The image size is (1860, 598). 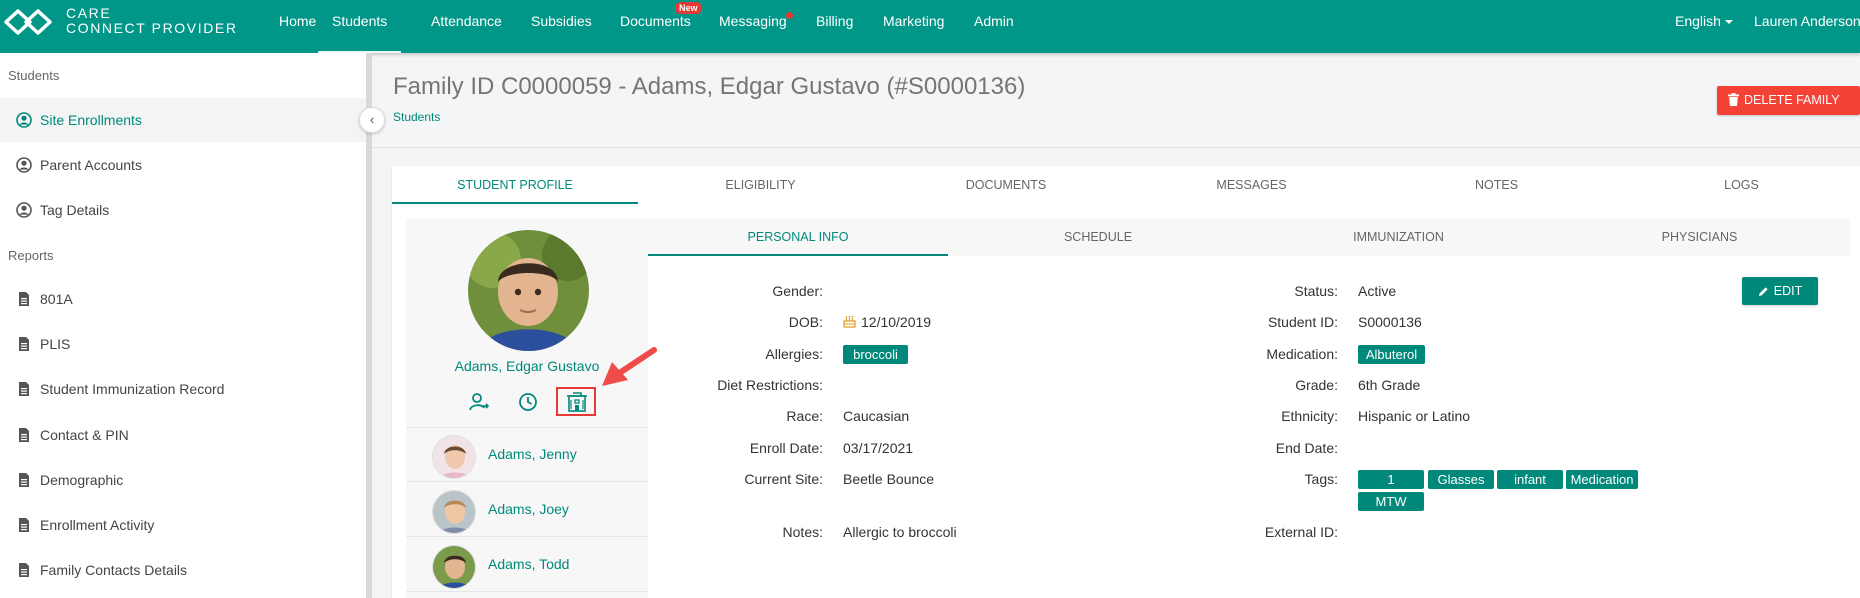 I want to click on breadcrumb: Students, so click(x=416, y=117).